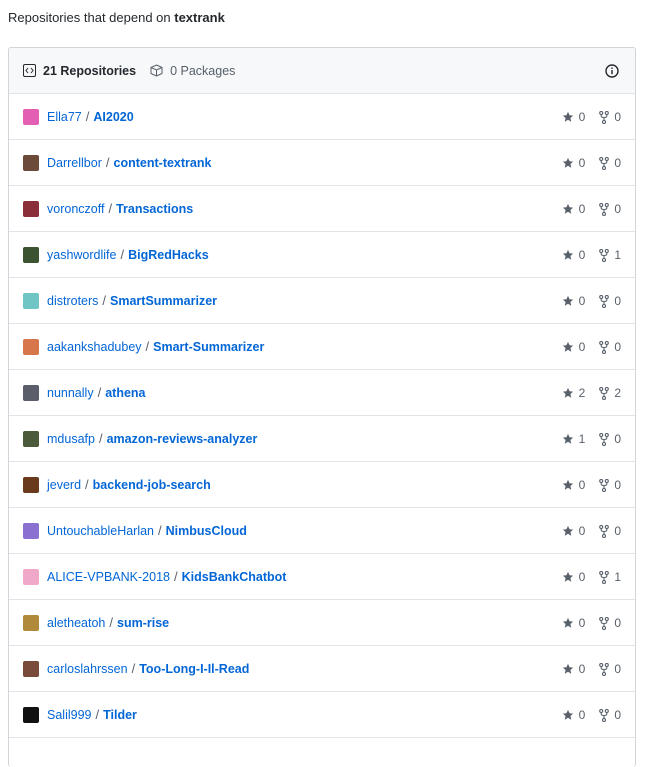 The width and height of the screenshot is (650, 767). Describe the element at coordinates (322, 71) in the screenshot. I see `dependents-header: 21 Repositories 0 Packages` at that location.